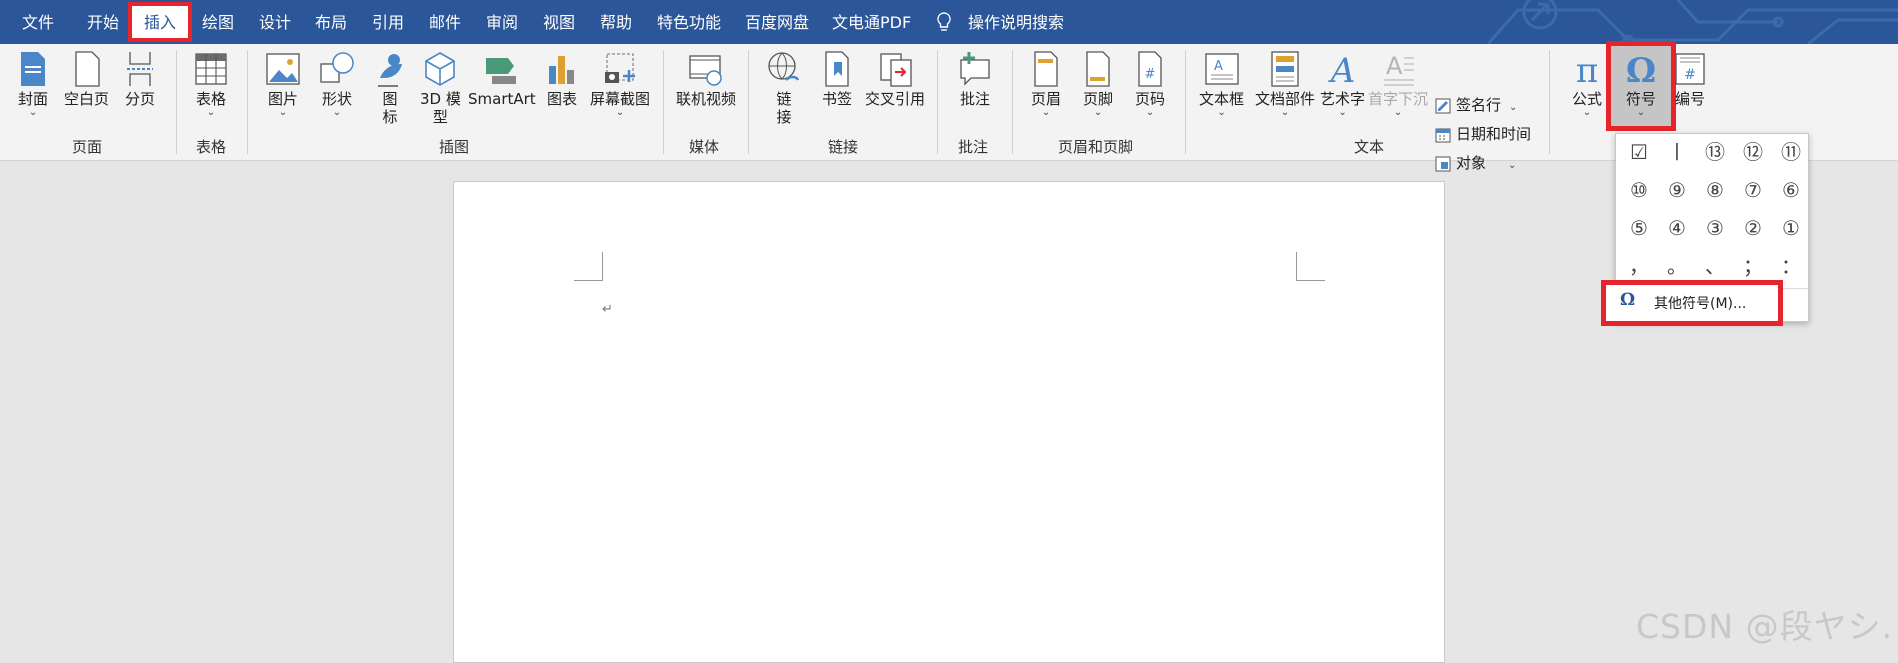 The width and height of the screenshot is (1898, 663). What do you see at coordinates (33, 99) in the screenshot?
I see `cover-page-label: 封面` at bounding box center [33, 99].